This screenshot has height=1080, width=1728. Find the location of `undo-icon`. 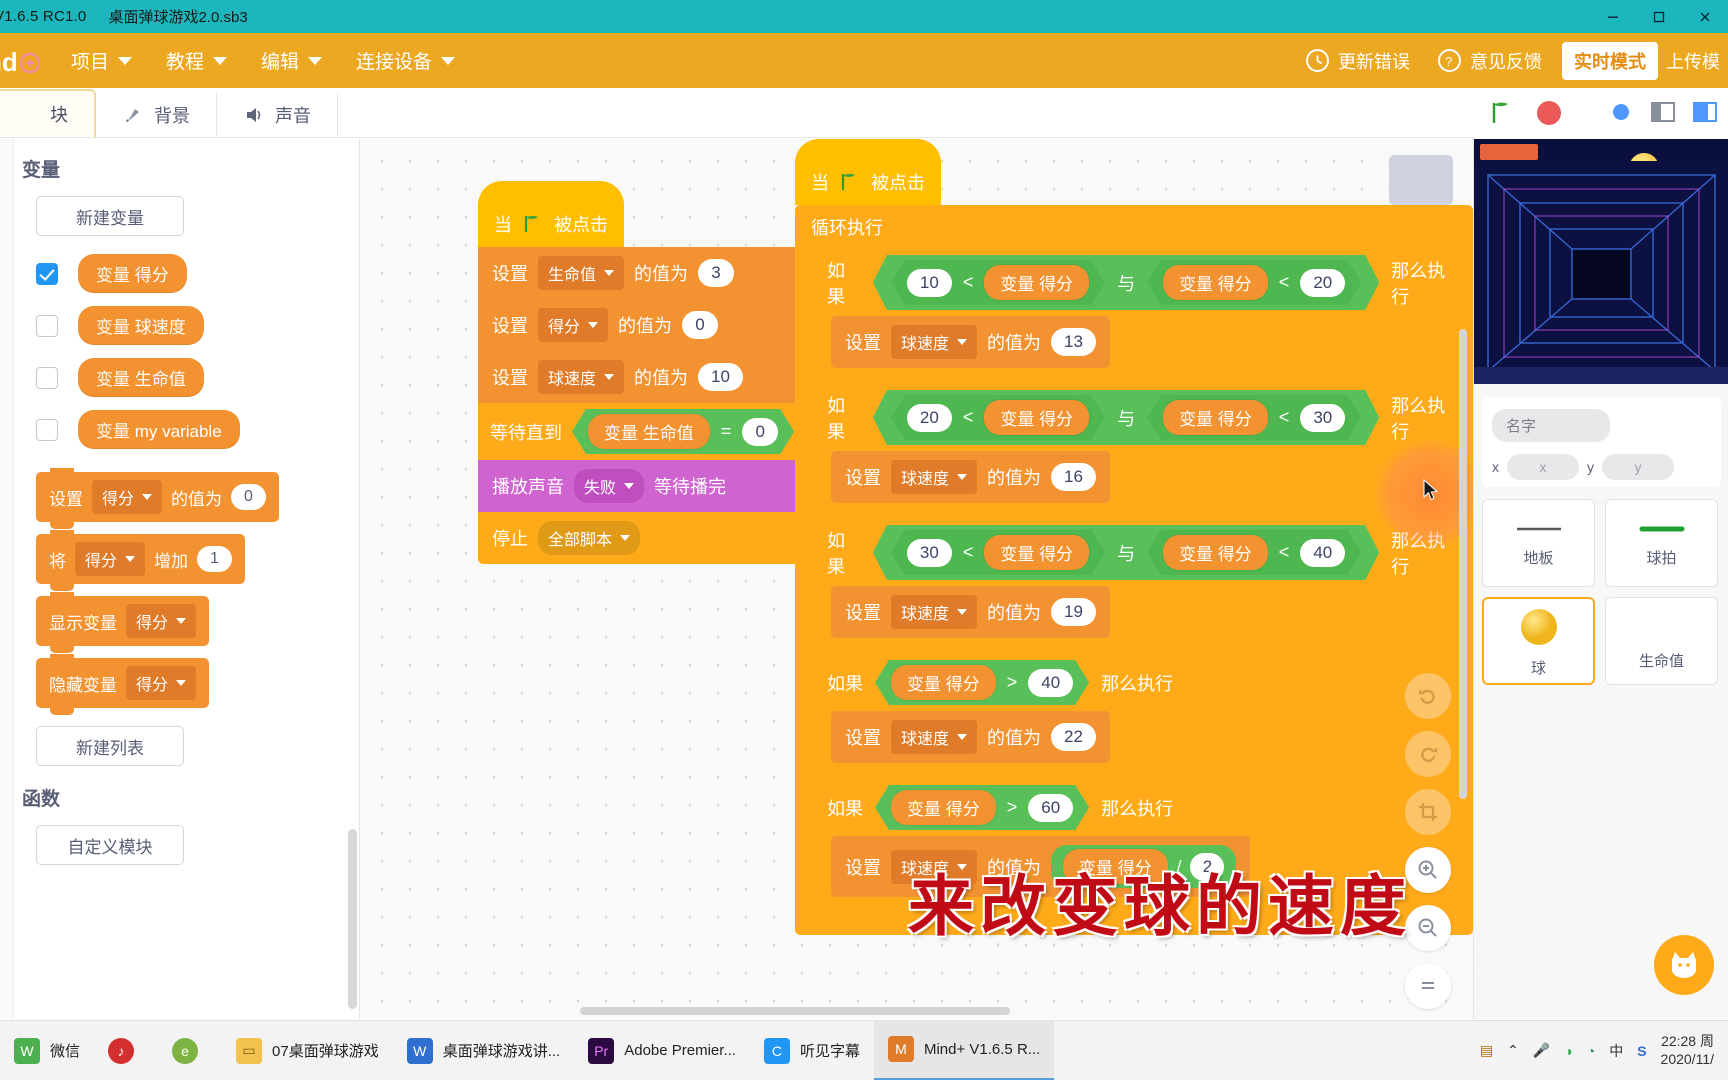

undo-icon is located at coordinates (1428, 696).